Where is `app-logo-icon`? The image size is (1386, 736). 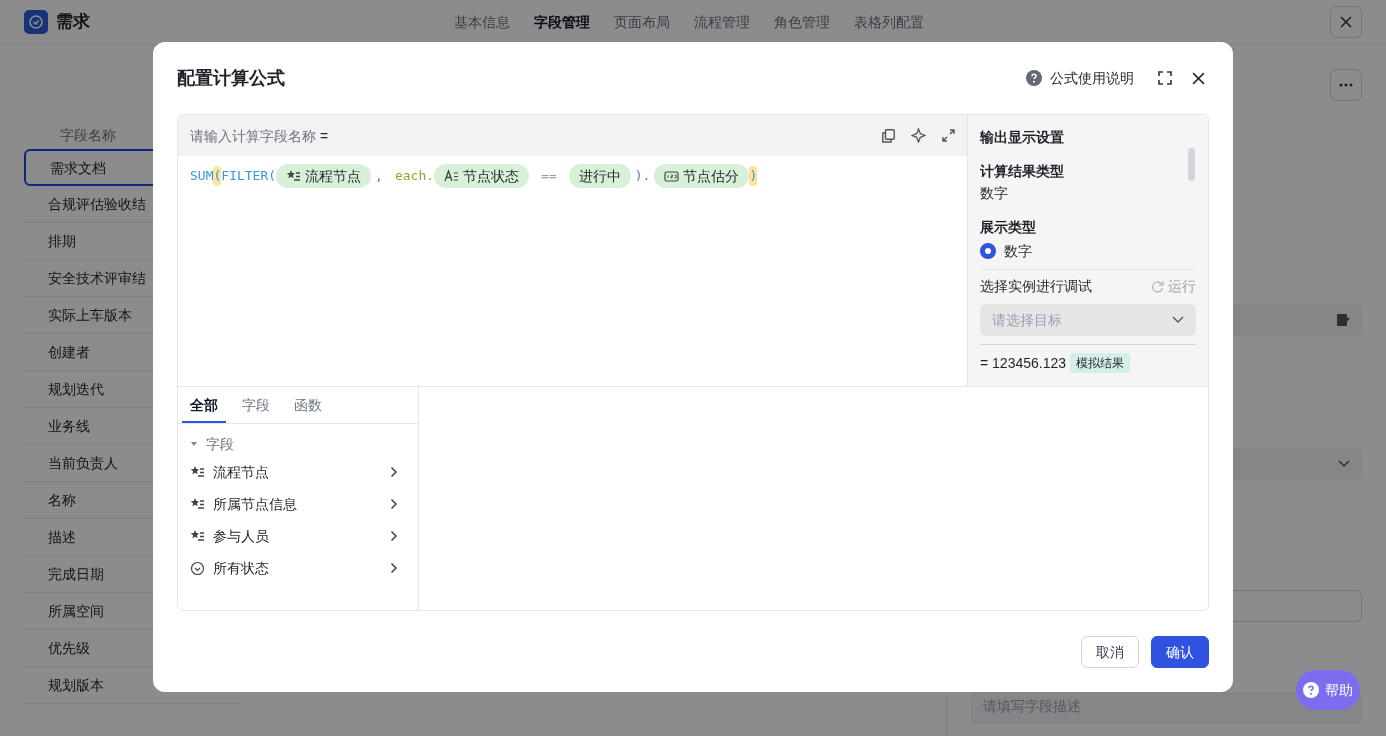 app-logo-icon is located at coordinates (36, 22).